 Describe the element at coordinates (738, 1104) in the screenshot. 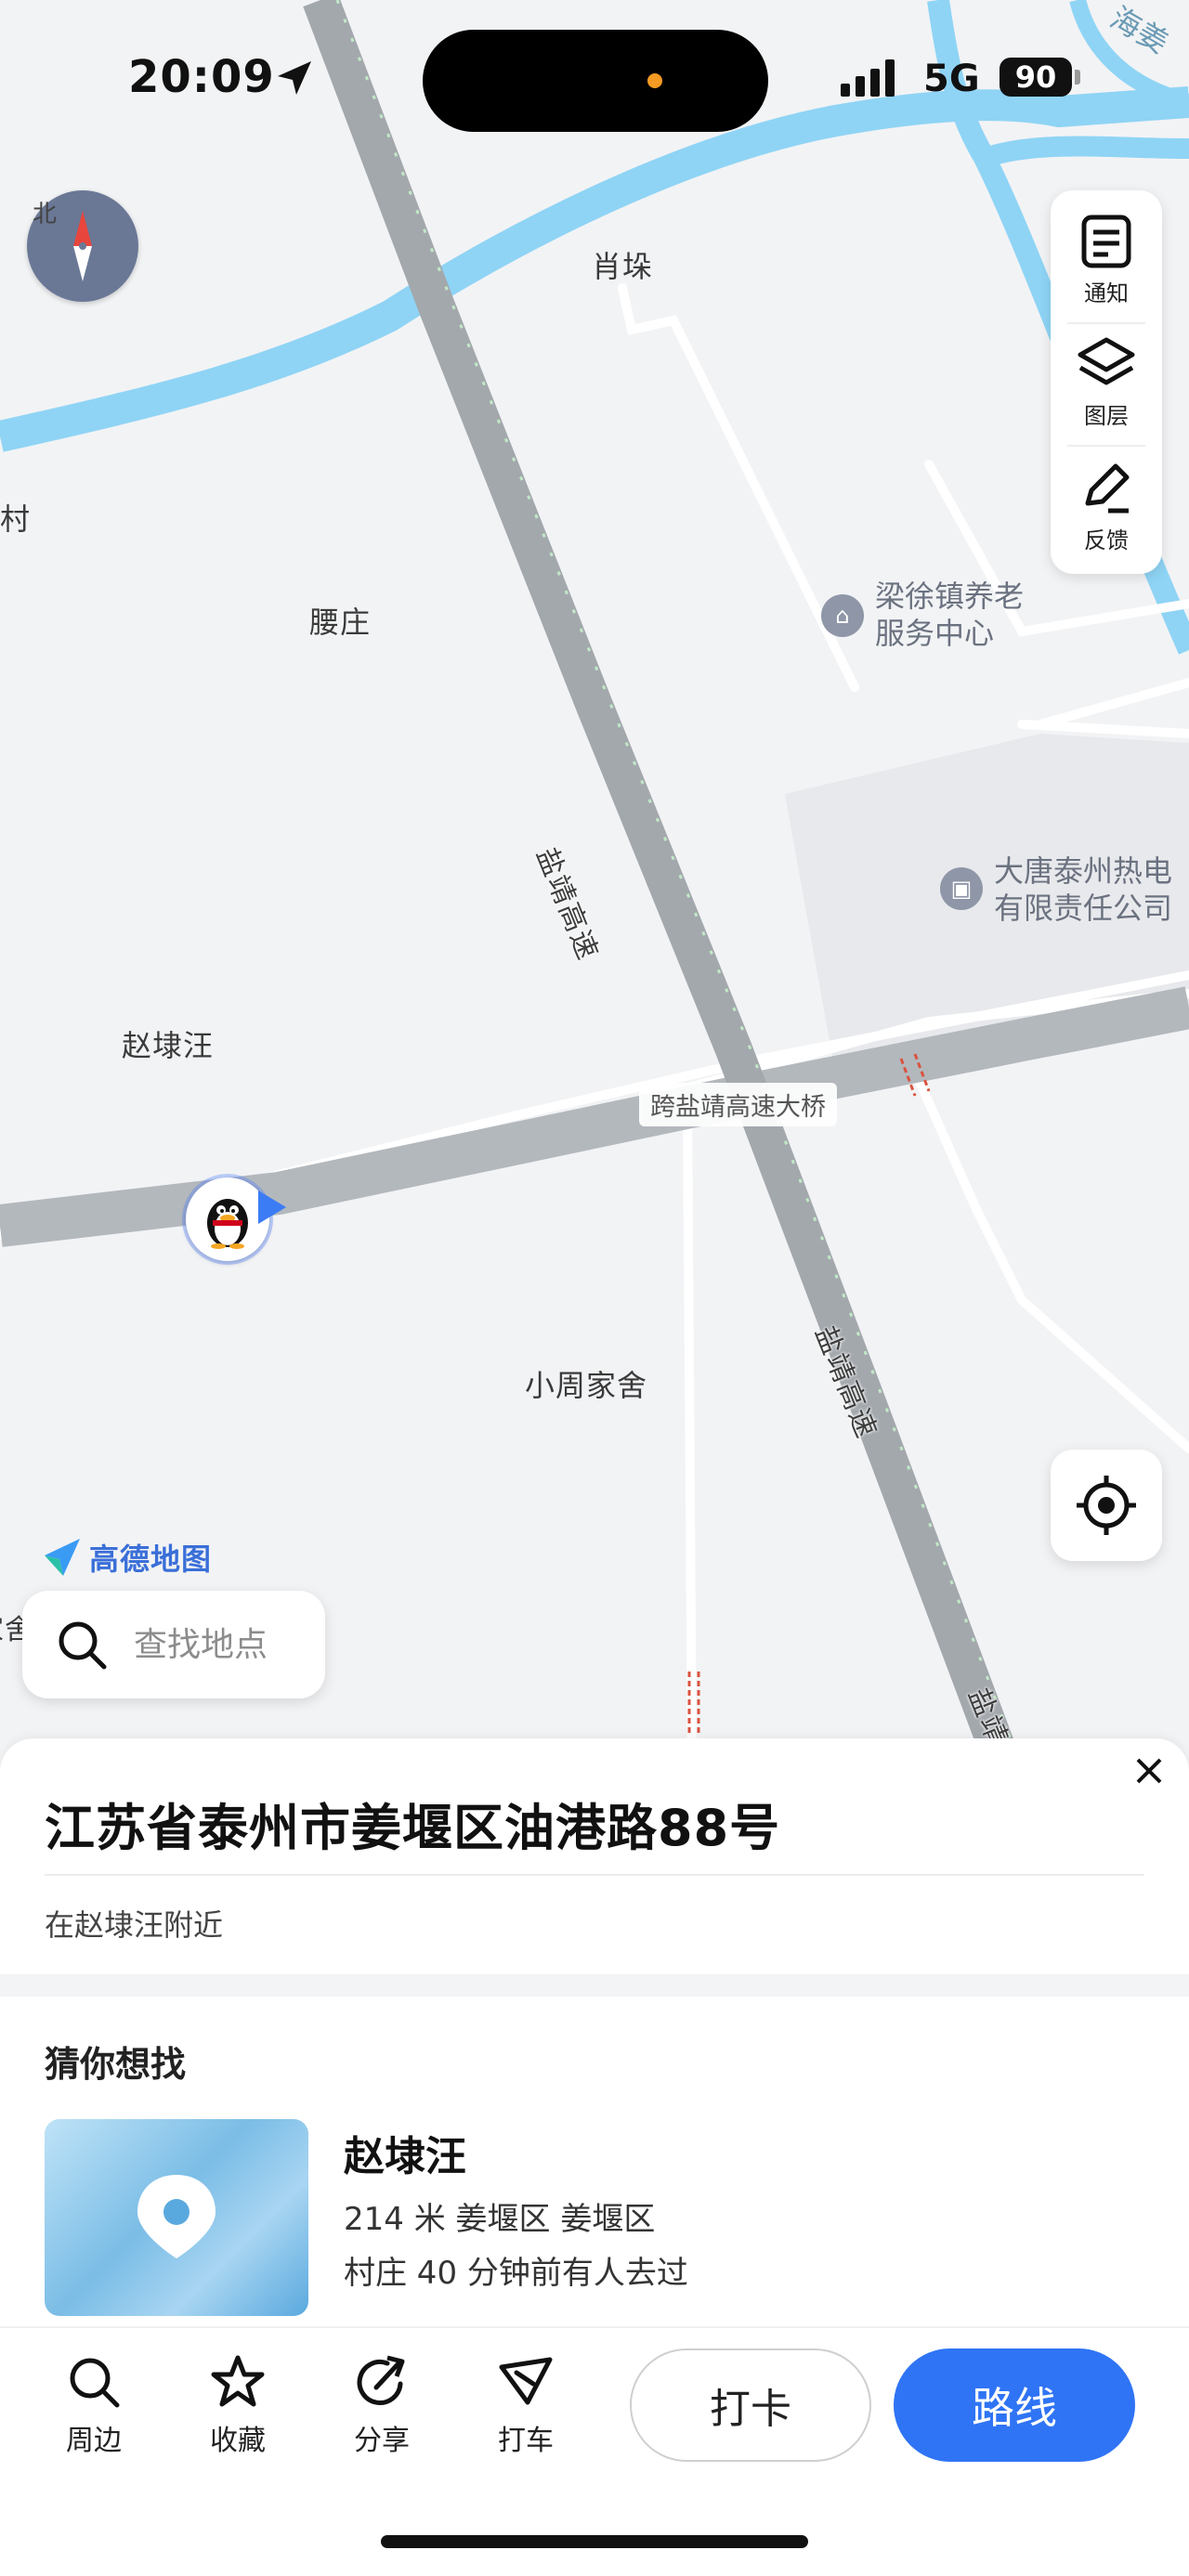

I see `road-label-bridge: 跨盐靖高速大桥` at that location.